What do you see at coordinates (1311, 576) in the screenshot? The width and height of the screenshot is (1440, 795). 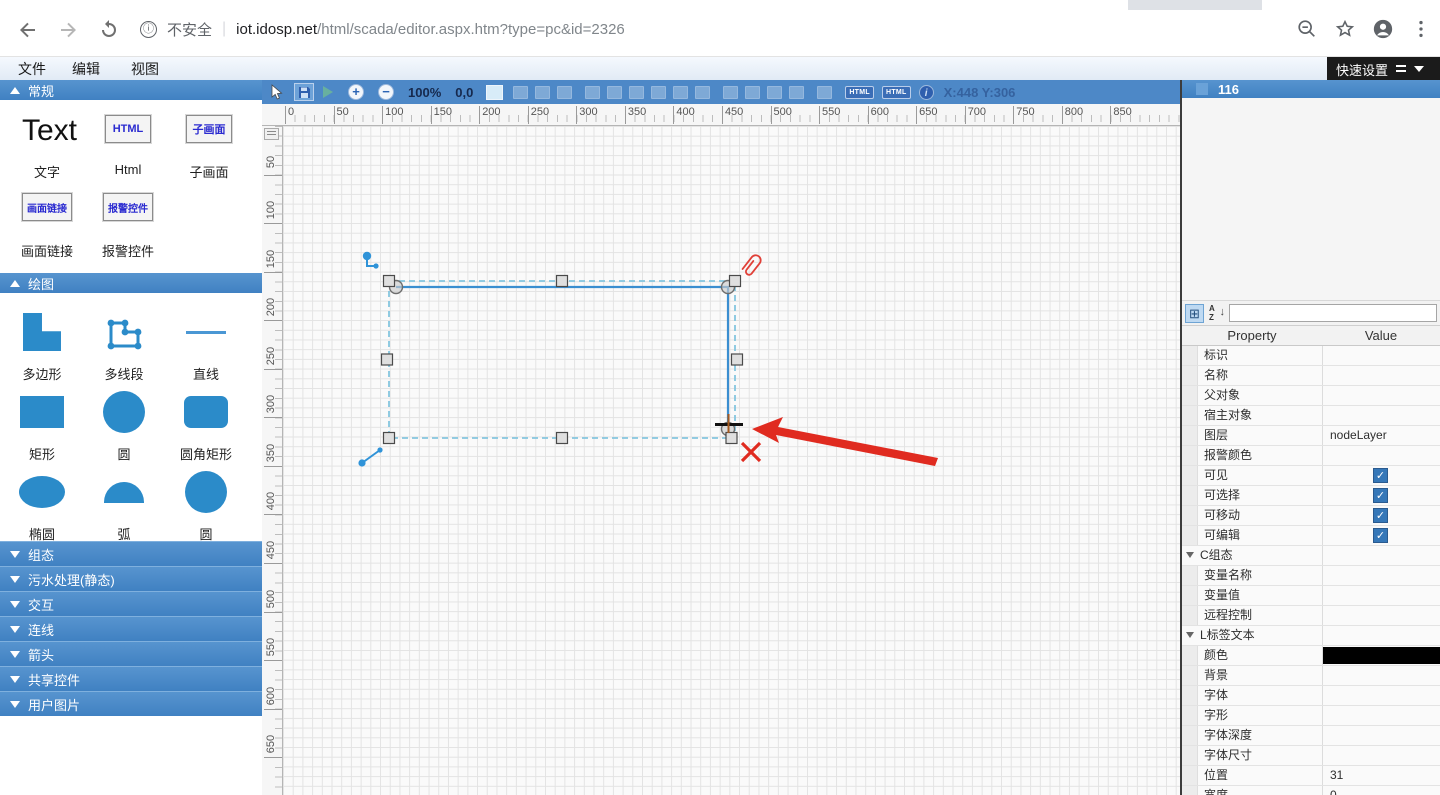 I see `property-row: 变量名称` at bounding box center [1311, 576].